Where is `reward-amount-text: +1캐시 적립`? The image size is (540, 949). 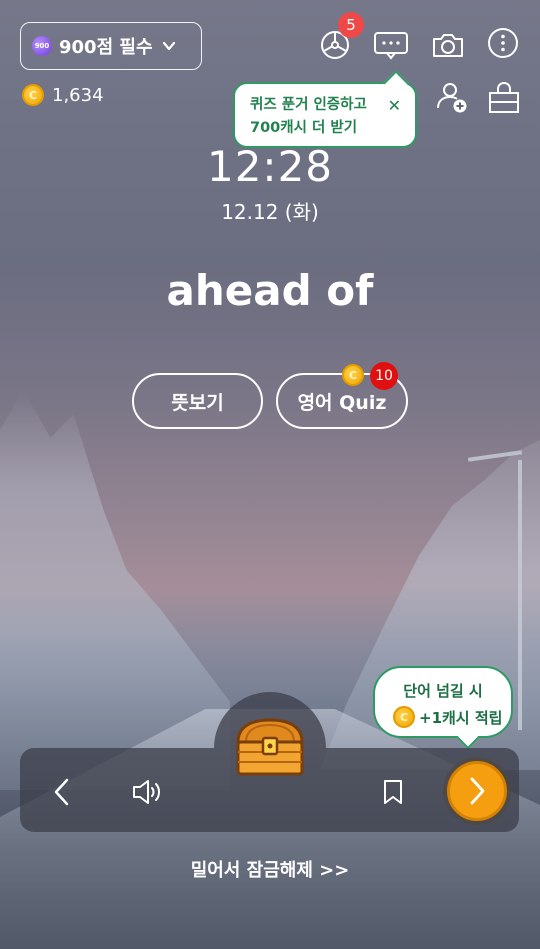
reward-amount-text: +1캐시 적립 is located at coordinates (461, 717).